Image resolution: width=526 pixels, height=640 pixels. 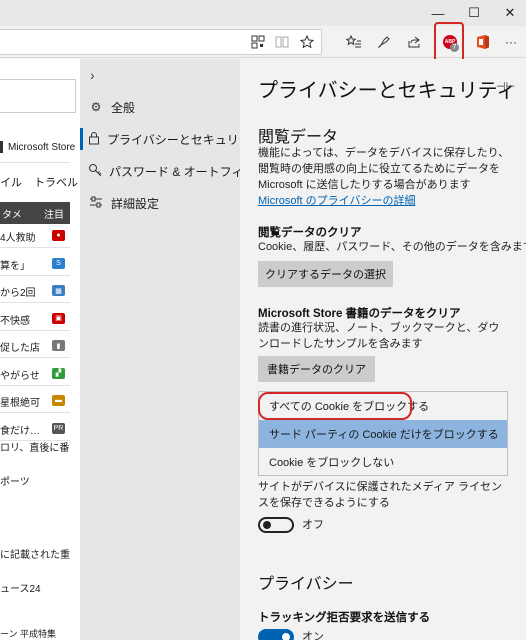 What do you see at coordinates (15, 482) in the screenshot?
I see `article-line: ポーツ` at bounding box center [15, 482].